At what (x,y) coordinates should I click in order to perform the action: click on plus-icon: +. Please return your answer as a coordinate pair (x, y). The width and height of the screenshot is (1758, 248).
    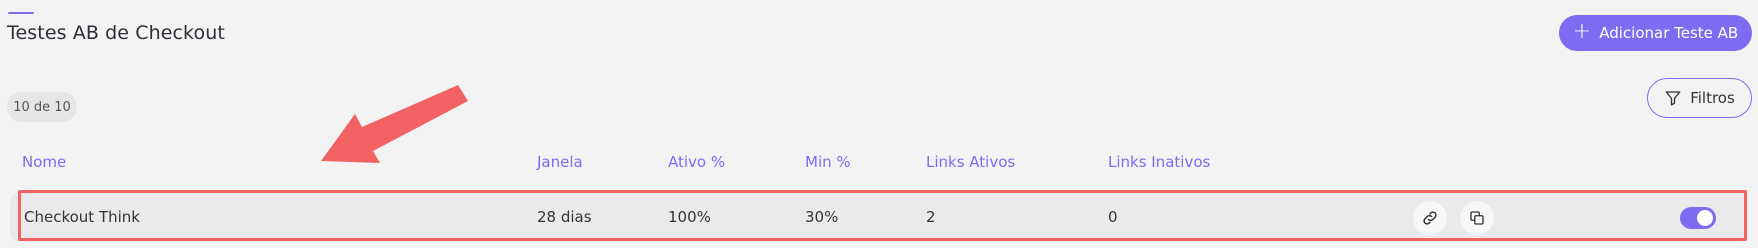
    Looking at the image, I should click on (1582, 31).